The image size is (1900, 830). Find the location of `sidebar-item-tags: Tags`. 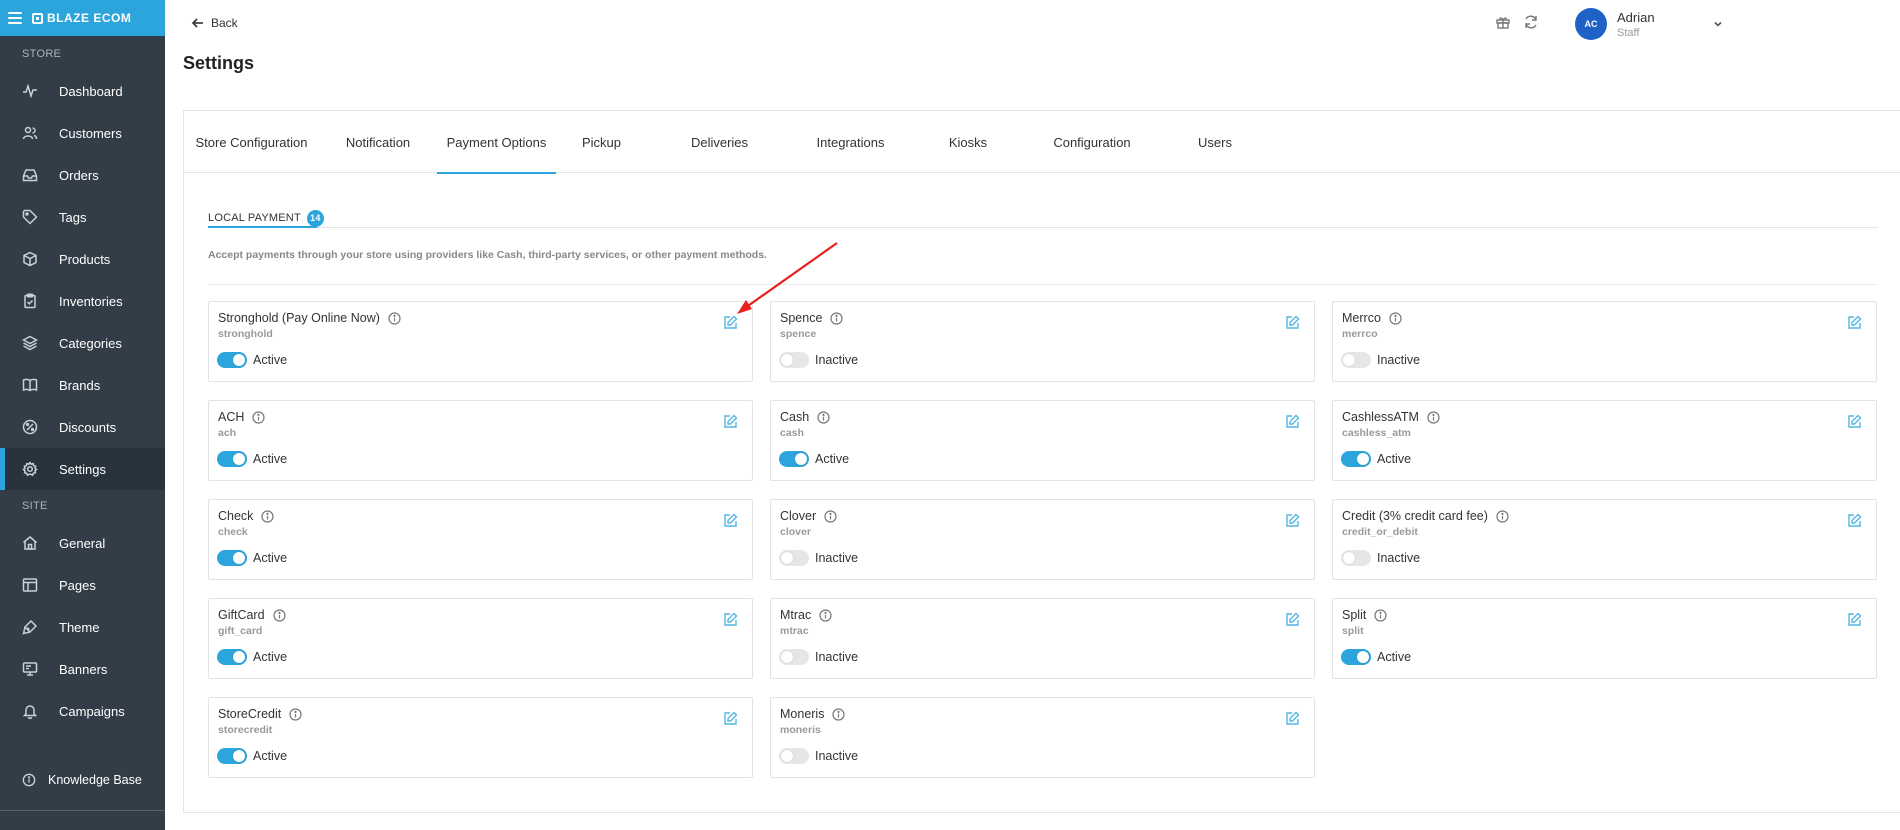

sidebar-item-tags: Tags is located at coordinates (82, 217).